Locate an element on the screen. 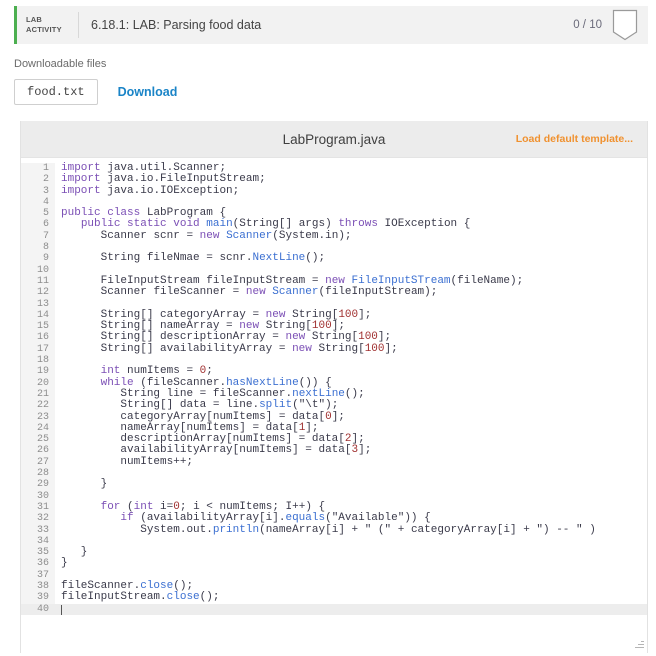 The width and height of the screenshot is (656, 656). code-line: 39 fileInputStream.close(); is located at coordinates (334, 597).